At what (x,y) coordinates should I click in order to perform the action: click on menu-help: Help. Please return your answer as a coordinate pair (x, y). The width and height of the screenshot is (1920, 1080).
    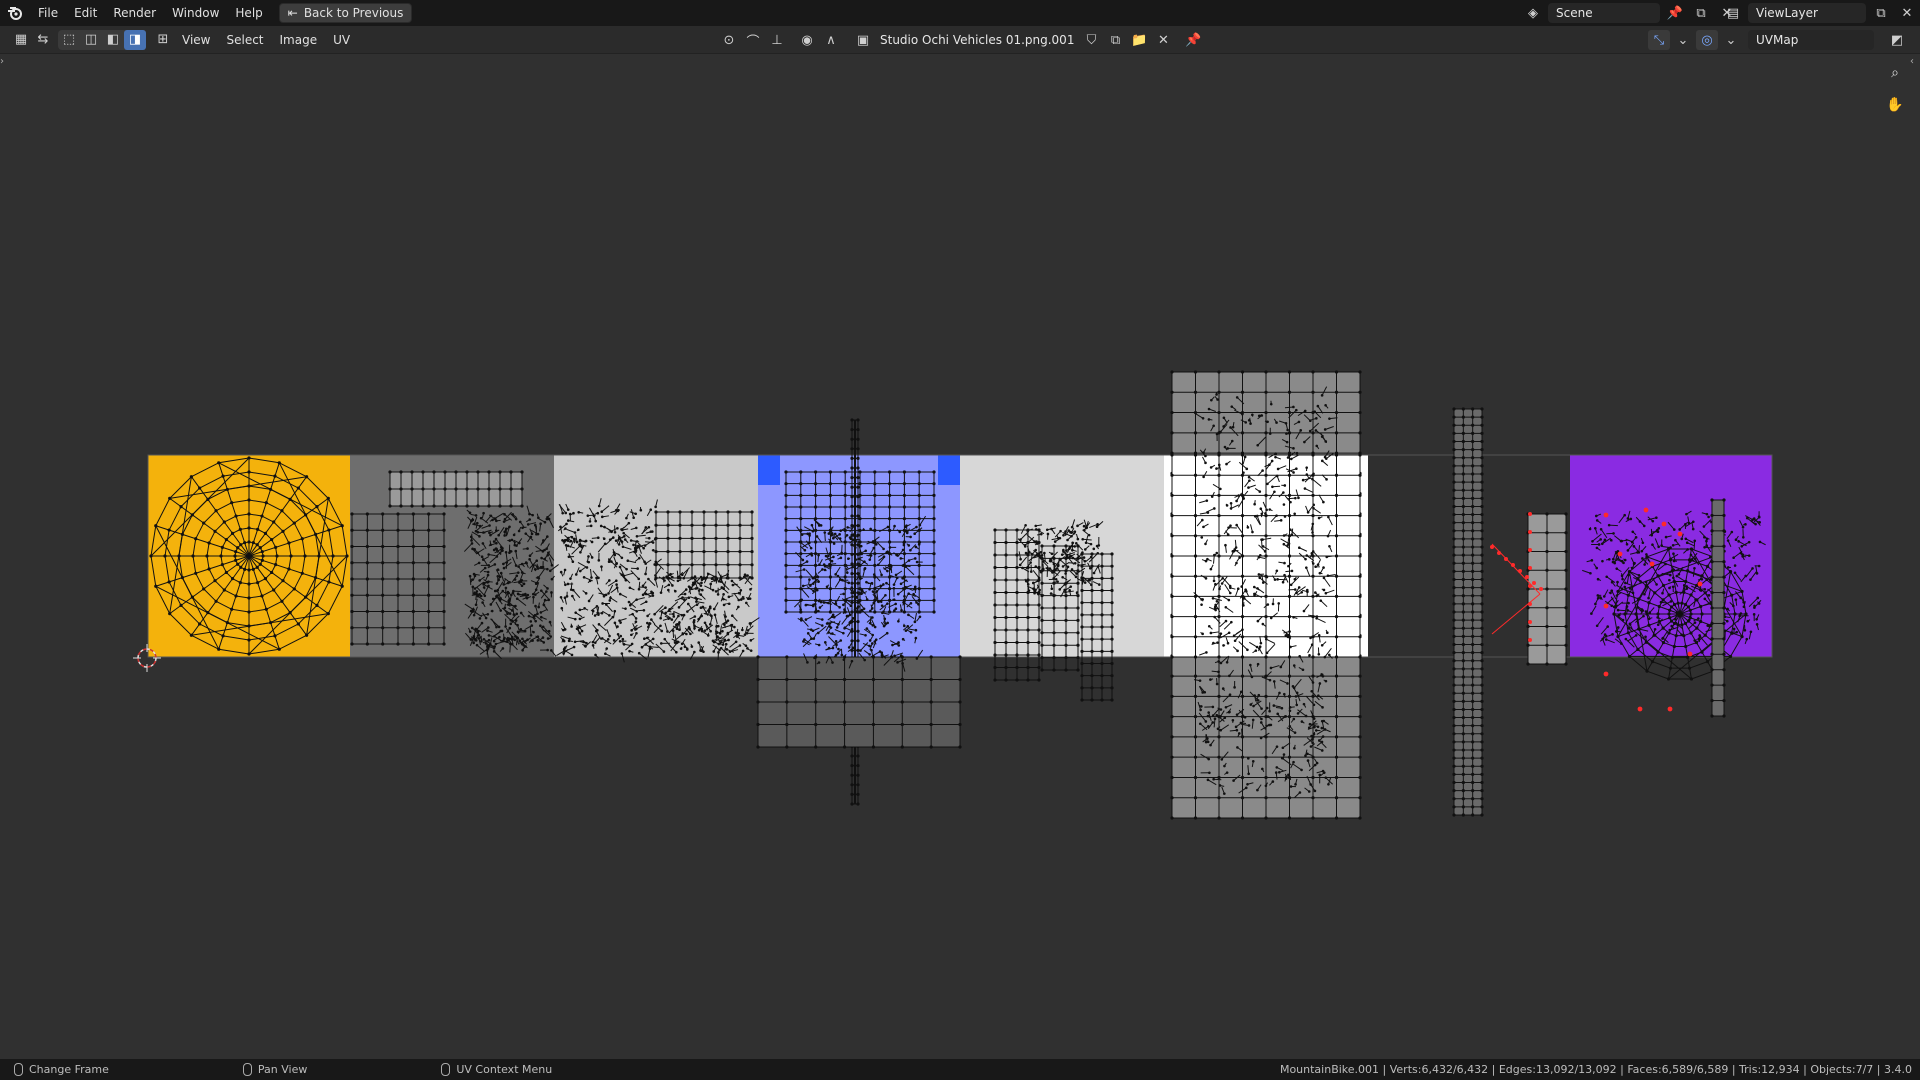
    Looking at the image, I should click on (248, 13).